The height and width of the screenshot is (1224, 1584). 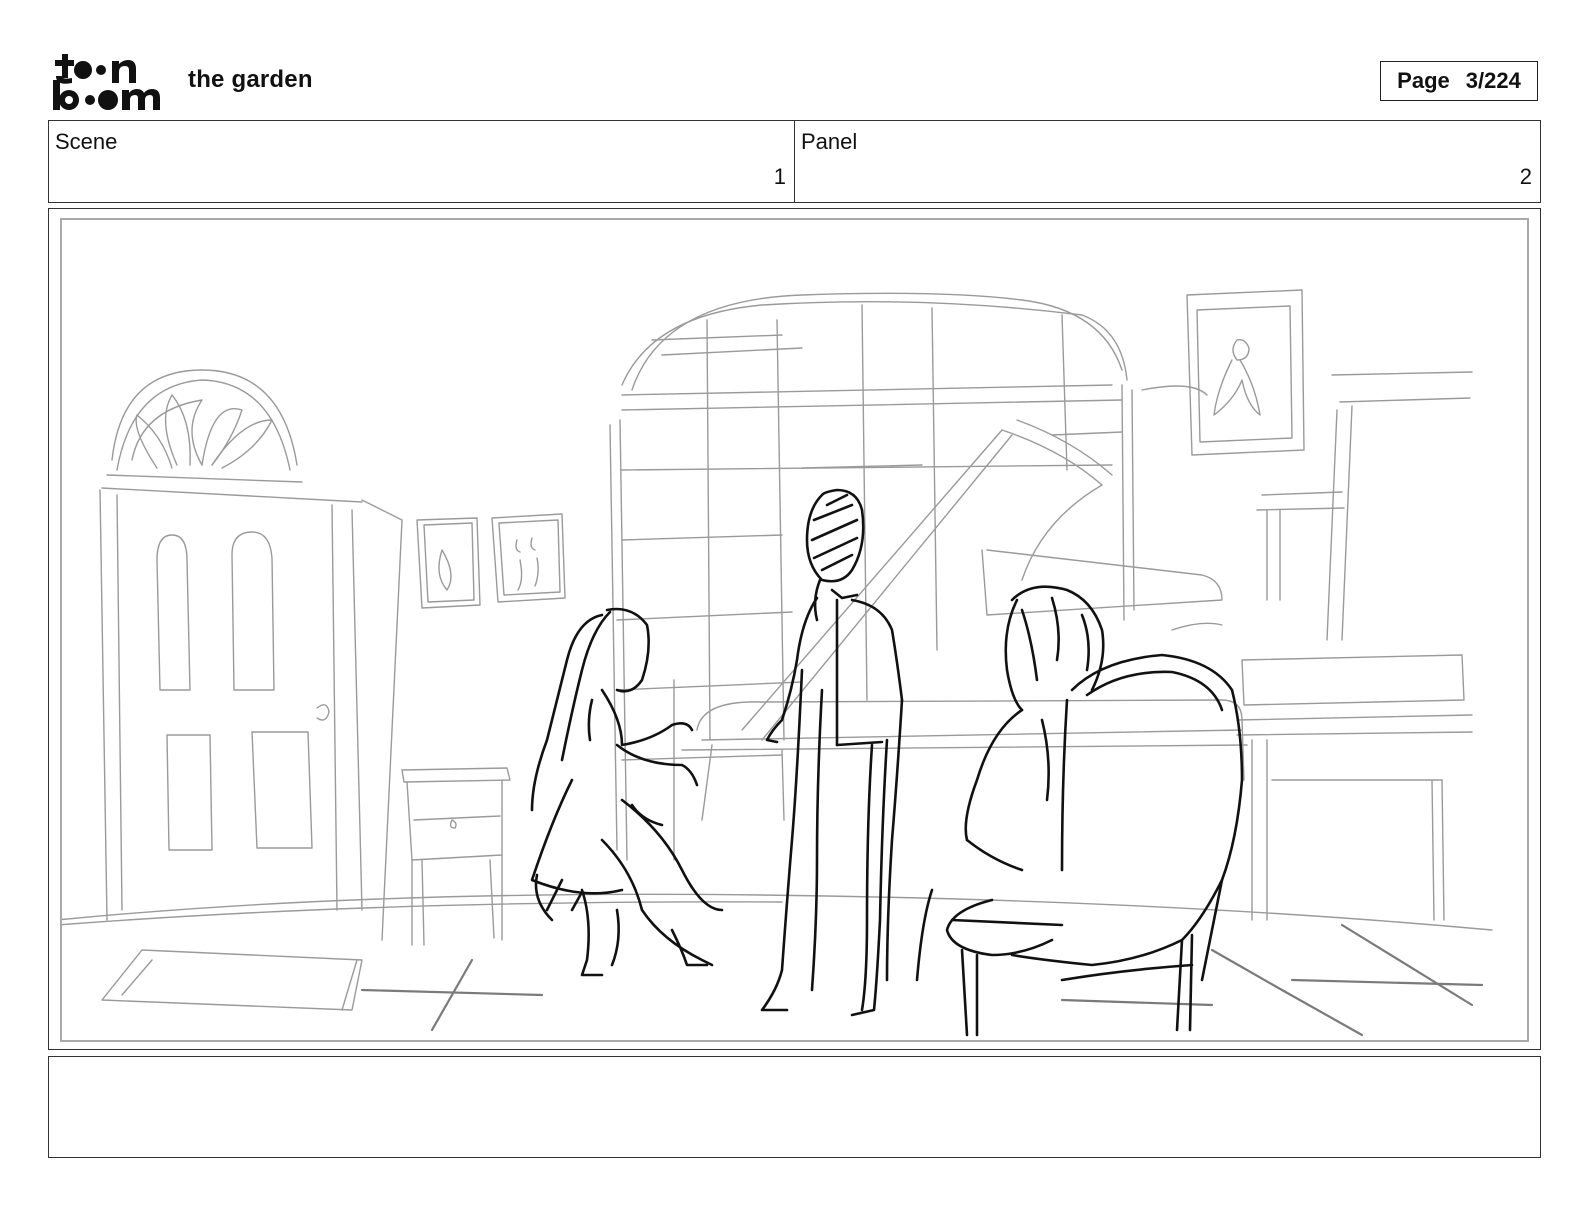 I want to click on page-number: 3/224, so click(x=1493, y=80).